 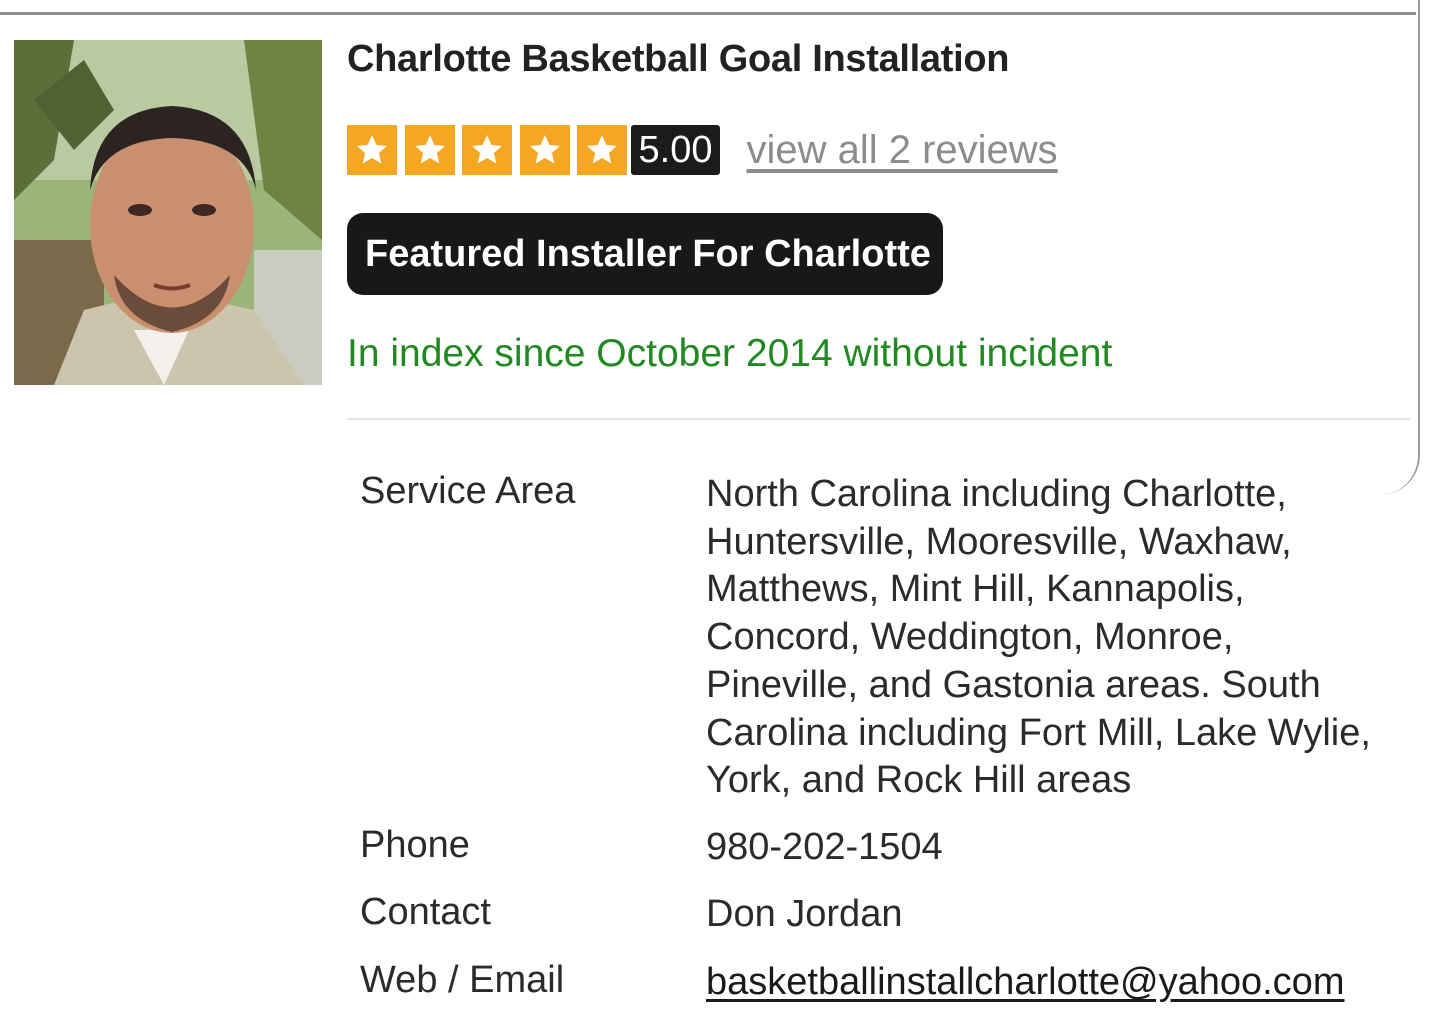 I want to click on rating-score: 5.00, so click(x=675, y=150).